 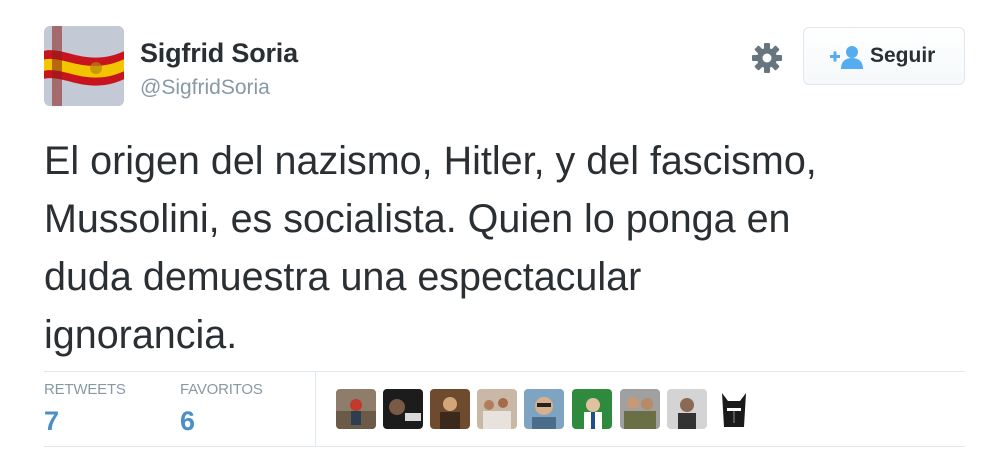 What do you see at coordinates (188, 421) in the screenshot?
I see `favorites-count: 6` at bounding box center [188, 421].